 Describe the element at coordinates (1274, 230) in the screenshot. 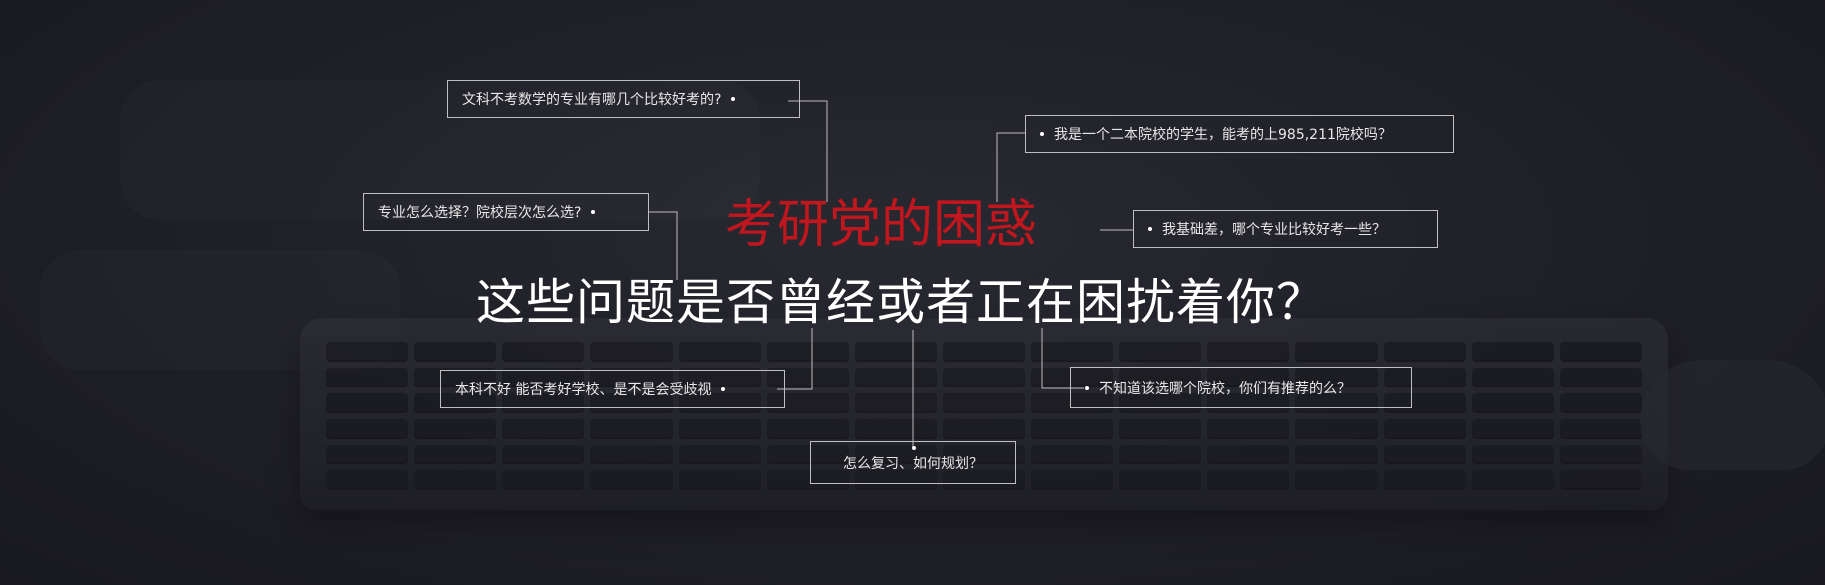

I see `question-text: 我基础差，哪个专业比较好考一些？` at that location.